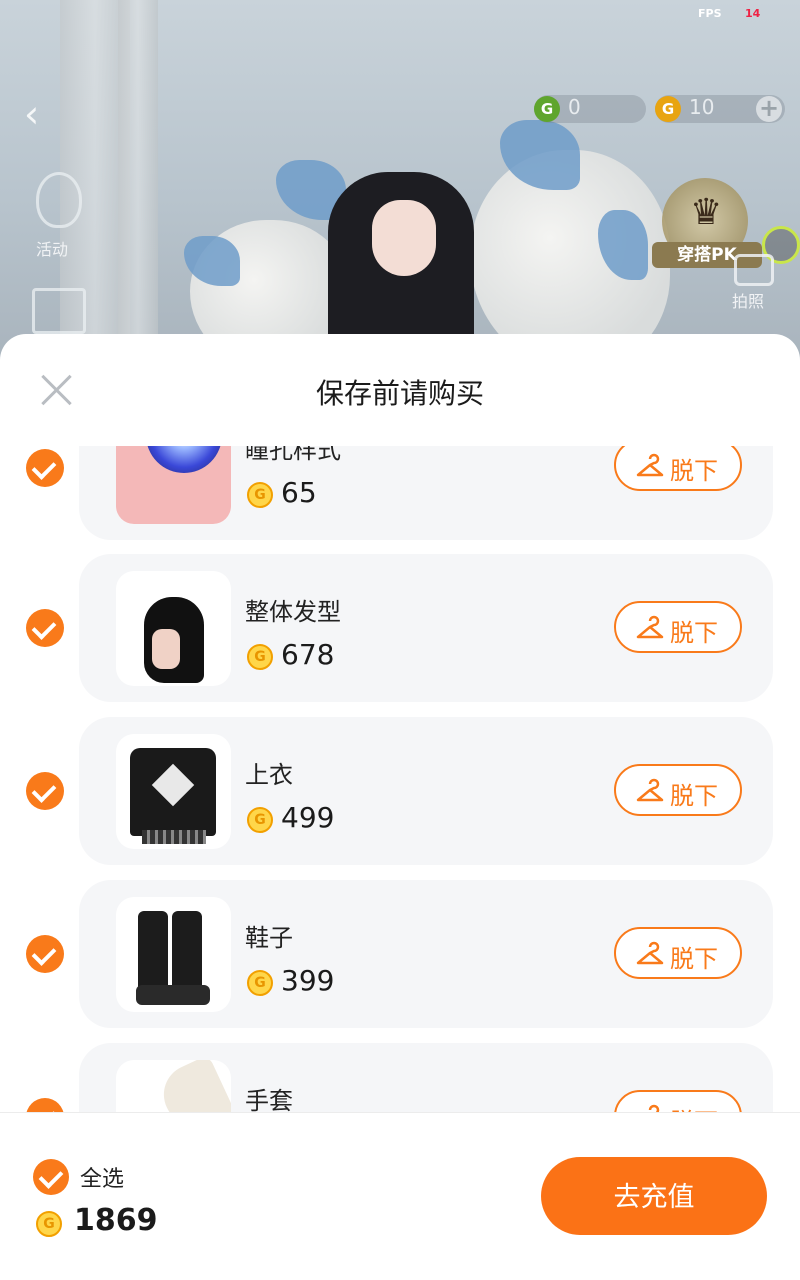 Image resolution: width=800 pixels, height=1280 pixels. What do you see at coordinates (59, 311) in the screenshot?
I see `gift-icon` at bounding box center [59, 311].